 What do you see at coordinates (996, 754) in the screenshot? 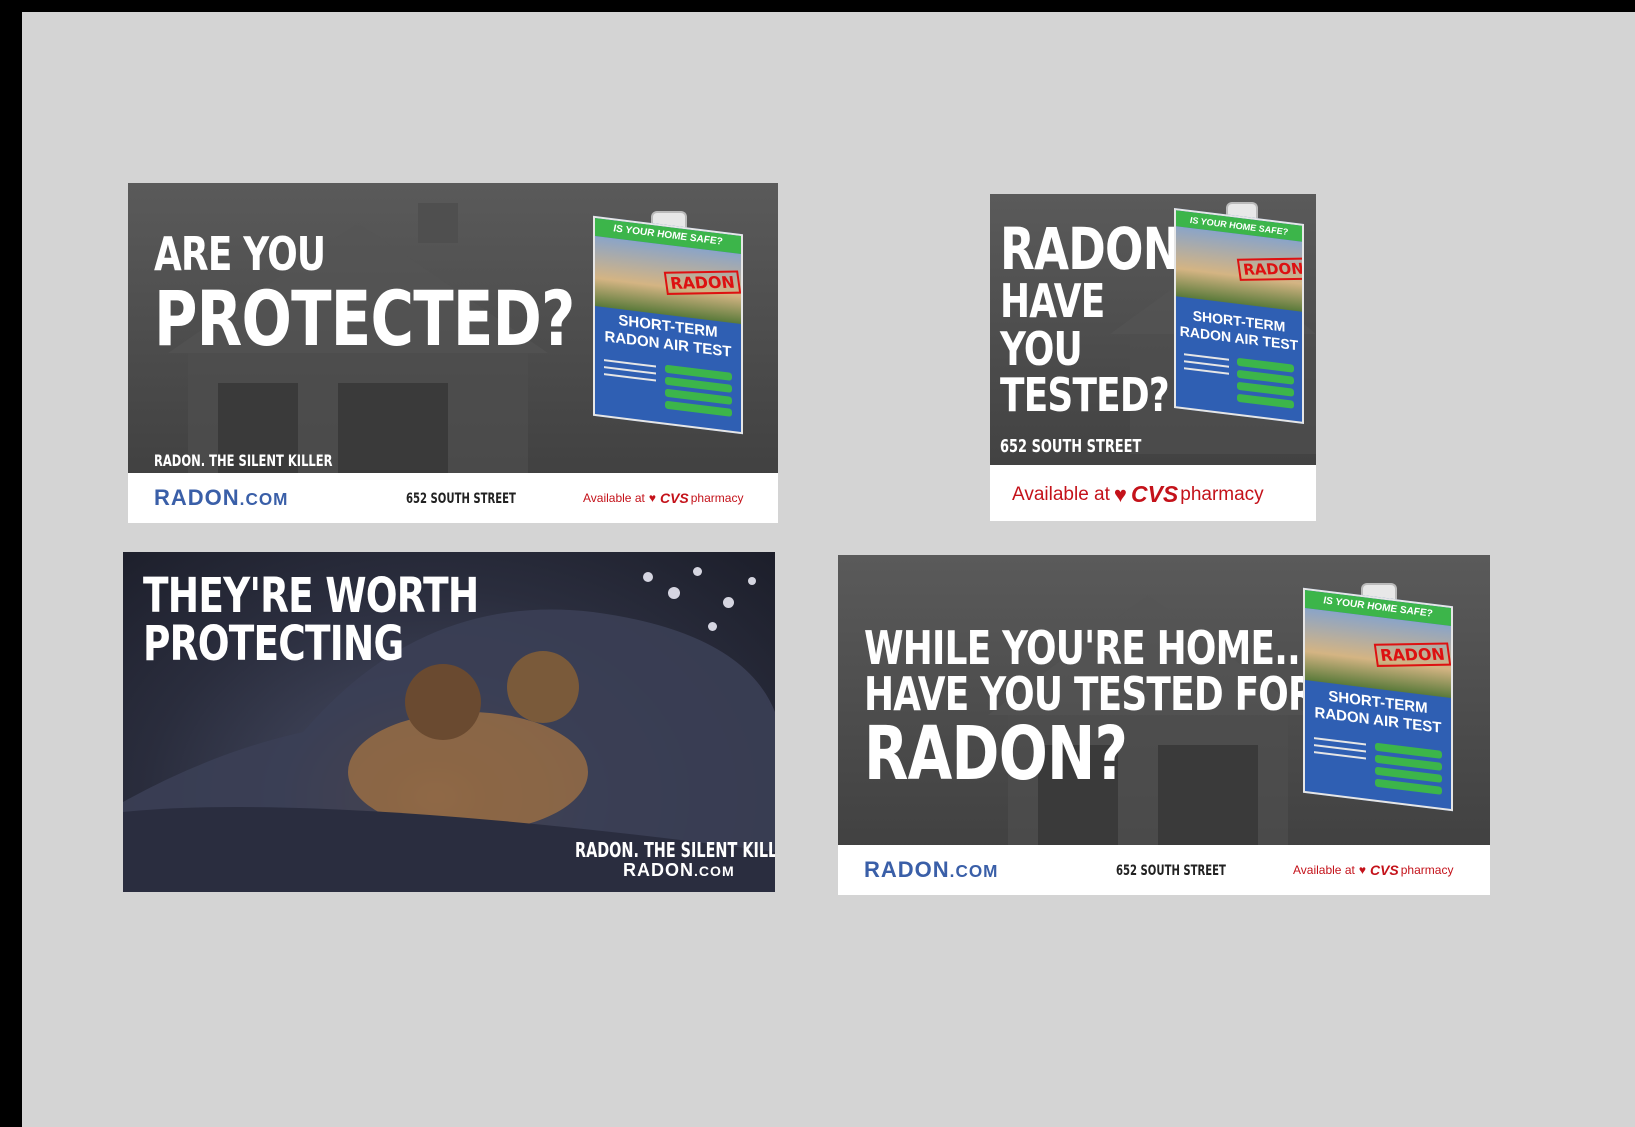
I see `headline-line3: RADON?` at bounding box center [996, 754].